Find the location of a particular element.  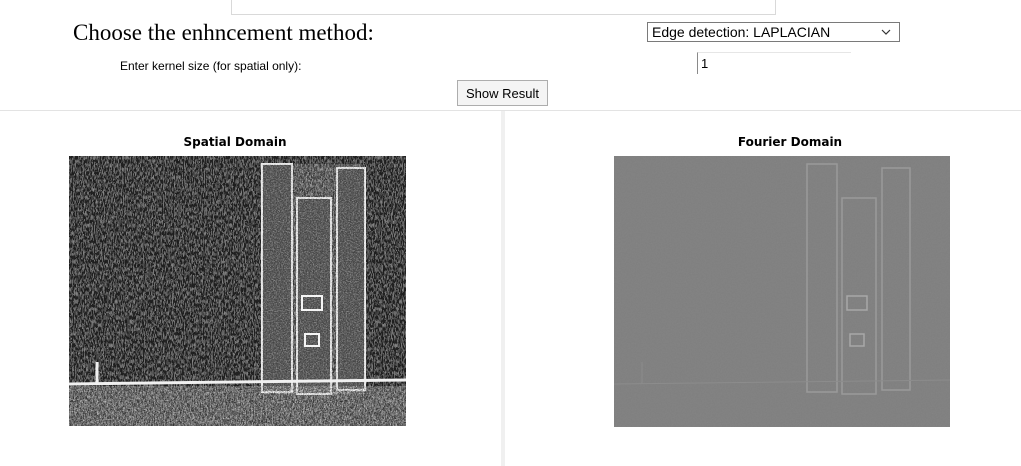

top-container-box is located at coordinates (503, 7).